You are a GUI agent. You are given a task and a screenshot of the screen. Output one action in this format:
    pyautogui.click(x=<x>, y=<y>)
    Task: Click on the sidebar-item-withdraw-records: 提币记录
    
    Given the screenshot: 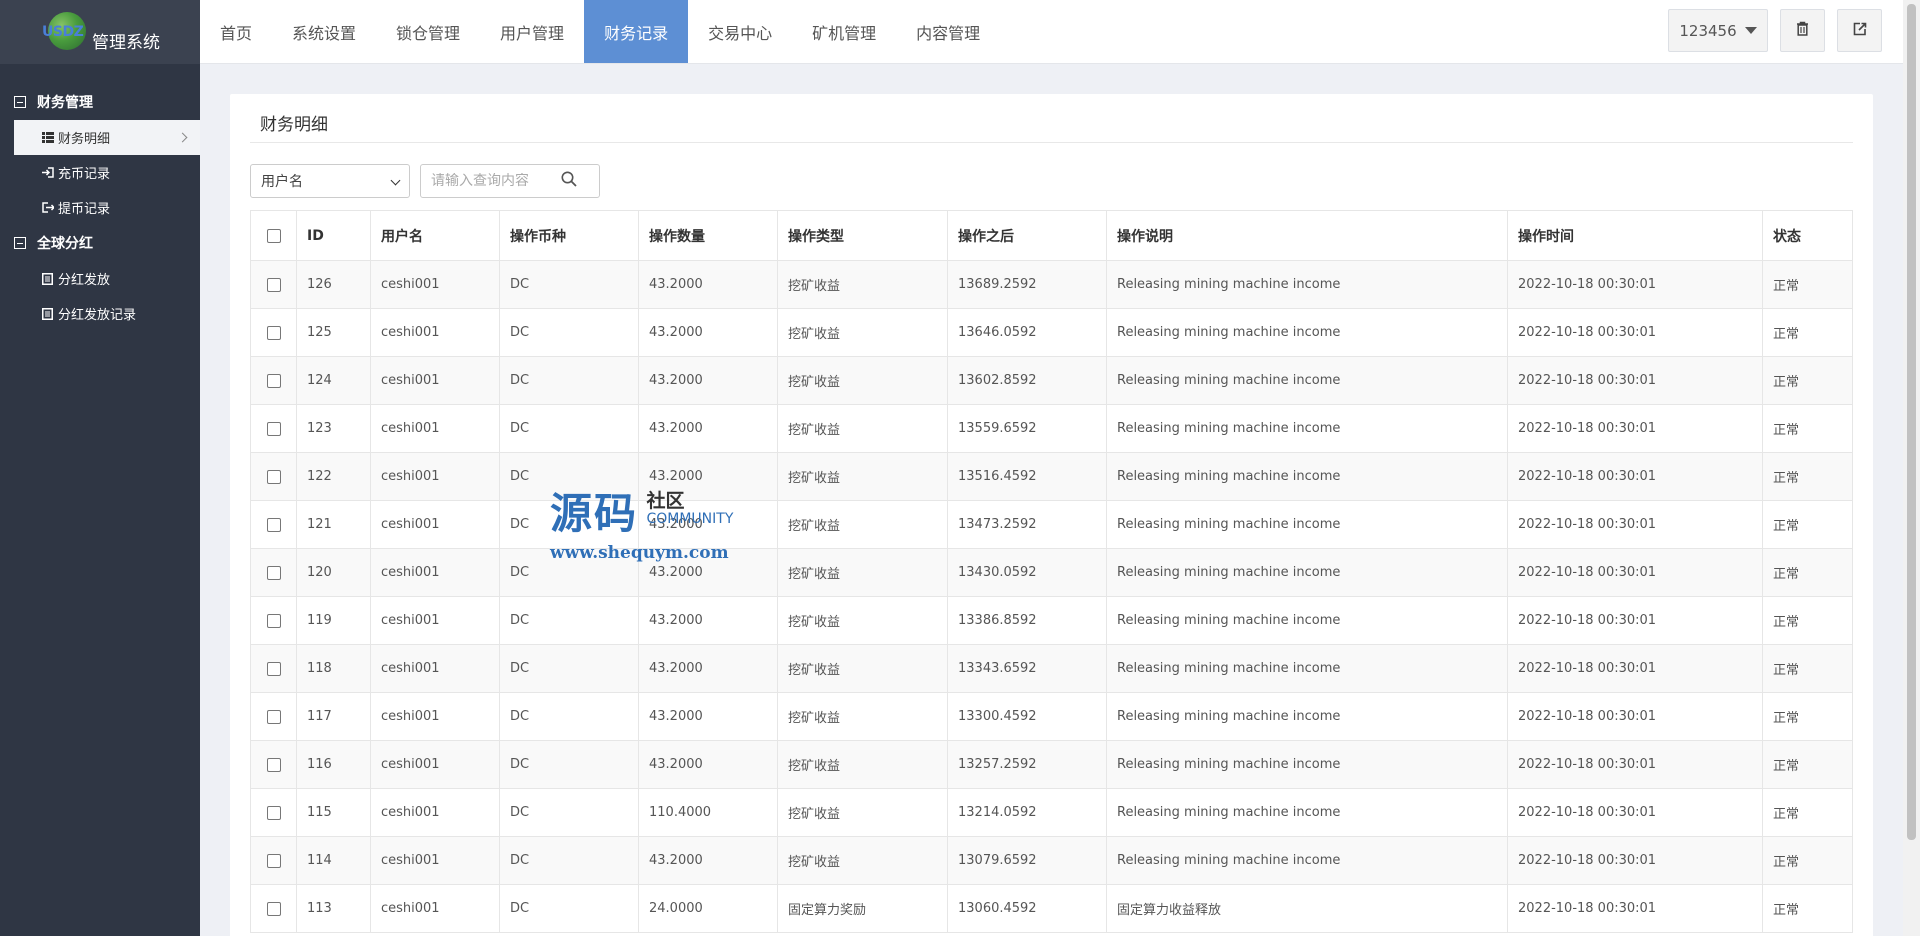 What is the action you would take?
    pyautogui.click(x=100, y=207)
    